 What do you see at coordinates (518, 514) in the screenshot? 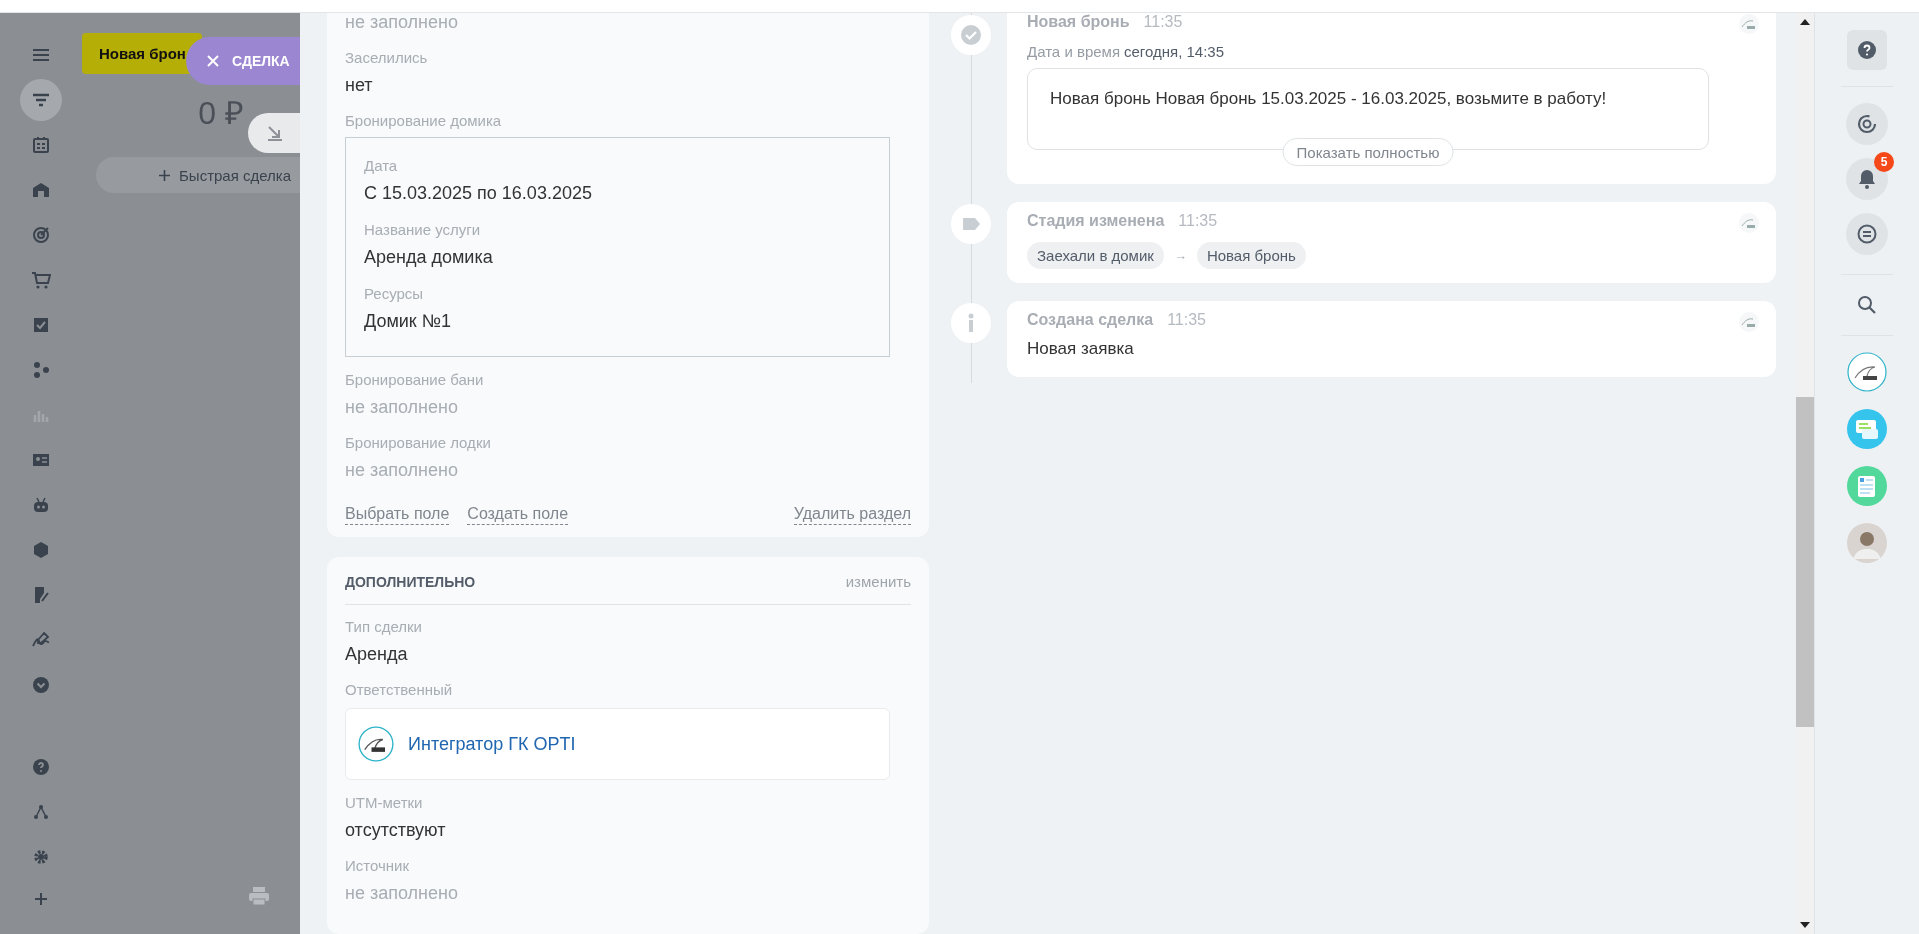
I see `field-action-link: Создать поле` at bounding box center [518, 514].